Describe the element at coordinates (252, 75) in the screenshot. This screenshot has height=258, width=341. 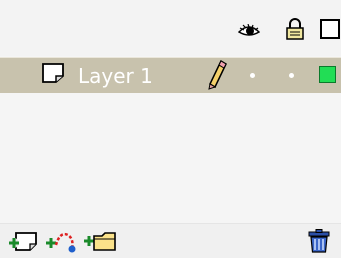
I see `visibility-toggle` at that location.